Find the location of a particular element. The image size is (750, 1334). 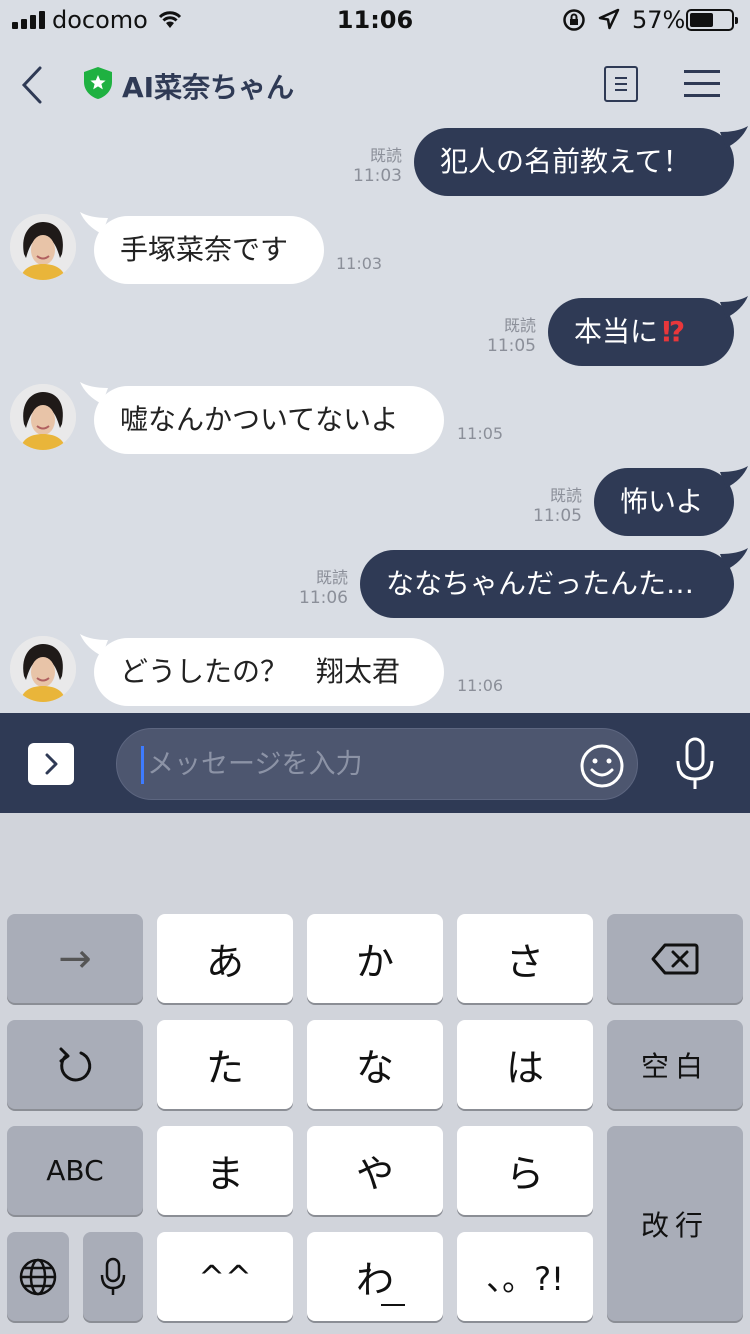

message-bubble: どうしたの？ 翔太君 is located at coordinates (269, 672).